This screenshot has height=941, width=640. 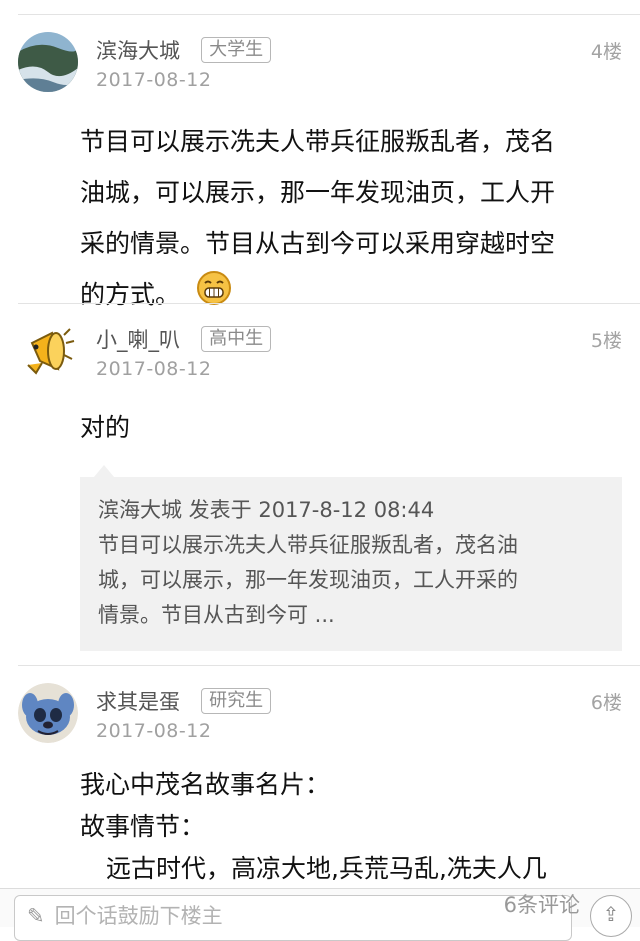 I want to click on post-content: 对的, so click(x=345, y=427).